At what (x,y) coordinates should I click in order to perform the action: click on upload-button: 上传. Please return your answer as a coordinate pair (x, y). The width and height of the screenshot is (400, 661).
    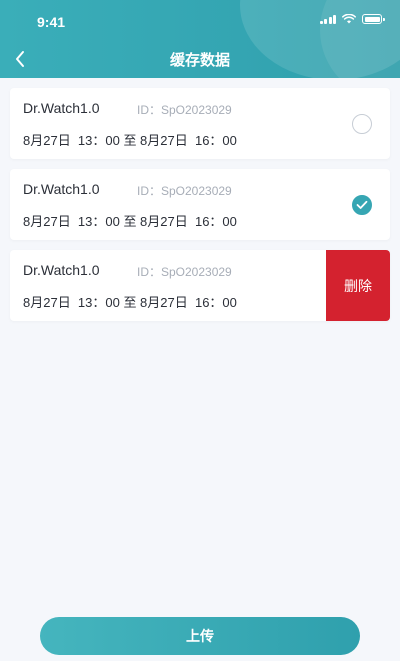
    Looking at the image, I should click on (200, 636).